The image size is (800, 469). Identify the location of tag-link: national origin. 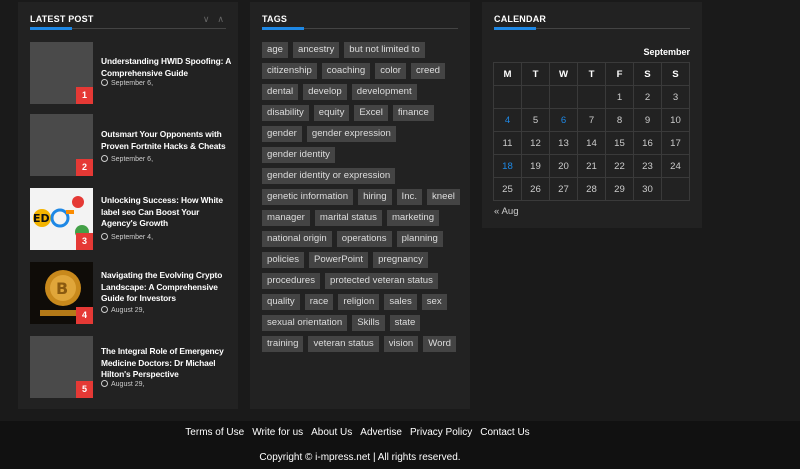
(297, 239).